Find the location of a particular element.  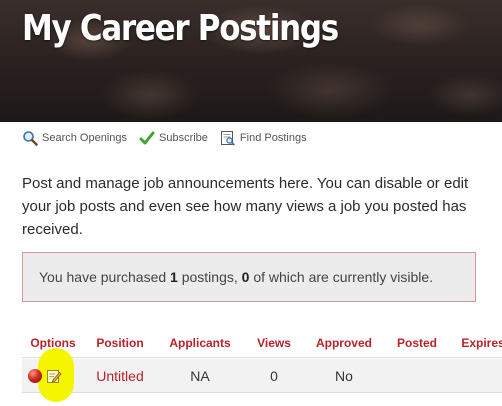

header-position: Position is located at coordinates (120, 343).